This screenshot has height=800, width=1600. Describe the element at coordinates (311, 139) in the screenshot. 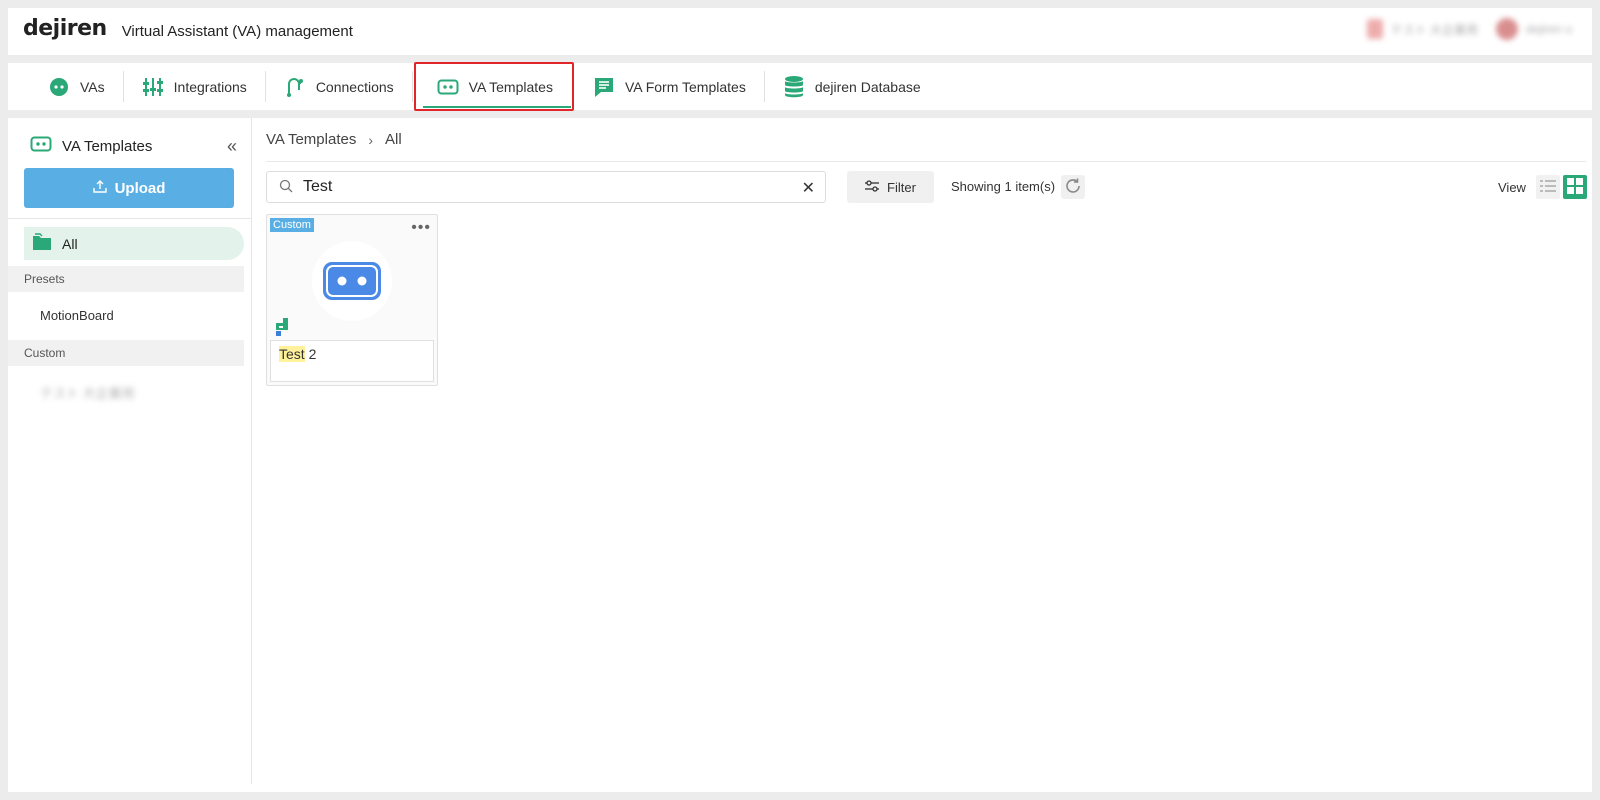

I see `breadcrumb-va-templates: VA Templates` at that location.